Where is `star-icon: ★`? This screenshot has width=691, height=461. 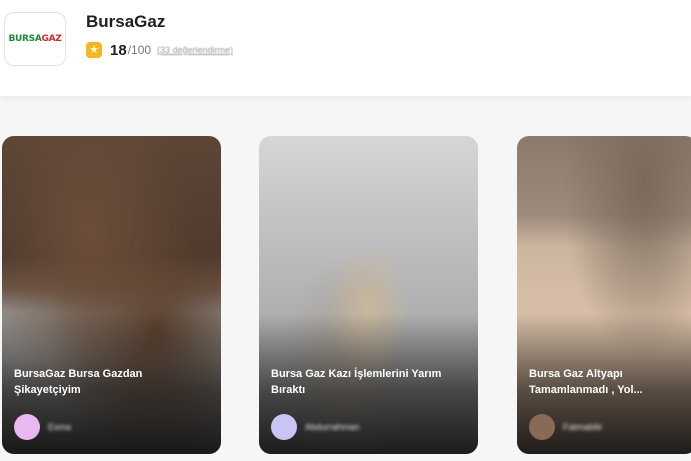 star-icon: ★ is located at coordinates (94, 50).